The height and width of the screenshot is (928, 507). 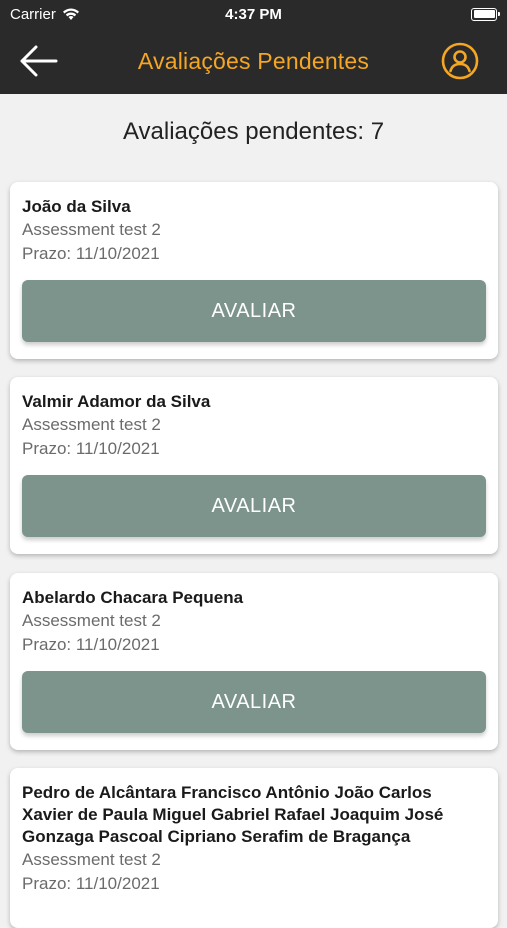 I want to click on nav-bar: Avaliações Pendentes, so click(x=253, y=61).